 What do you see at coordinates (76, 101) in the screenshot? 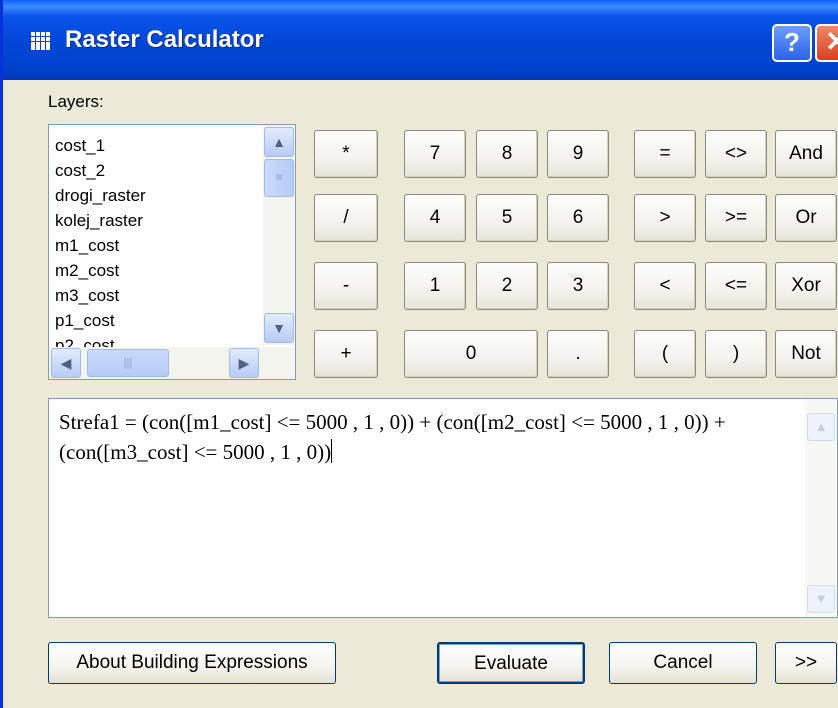
I see `layers-label: Layers:` at bounding box center [76, 101].